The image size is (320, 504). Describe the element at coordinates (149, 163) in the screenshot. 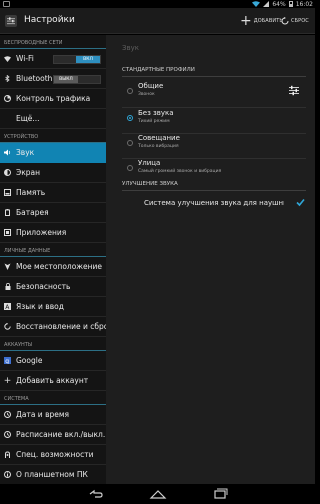

I see `profile-name: Улица` at that location.